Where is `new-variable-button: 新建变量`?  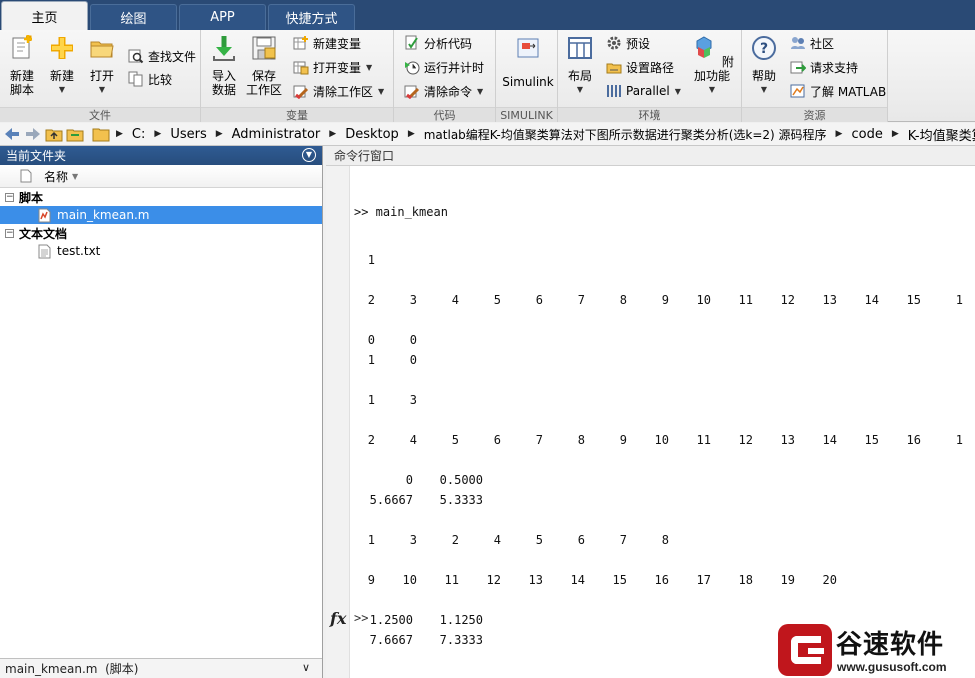 new-variable-button: 新建变量 is located at coordinates (327, 43).